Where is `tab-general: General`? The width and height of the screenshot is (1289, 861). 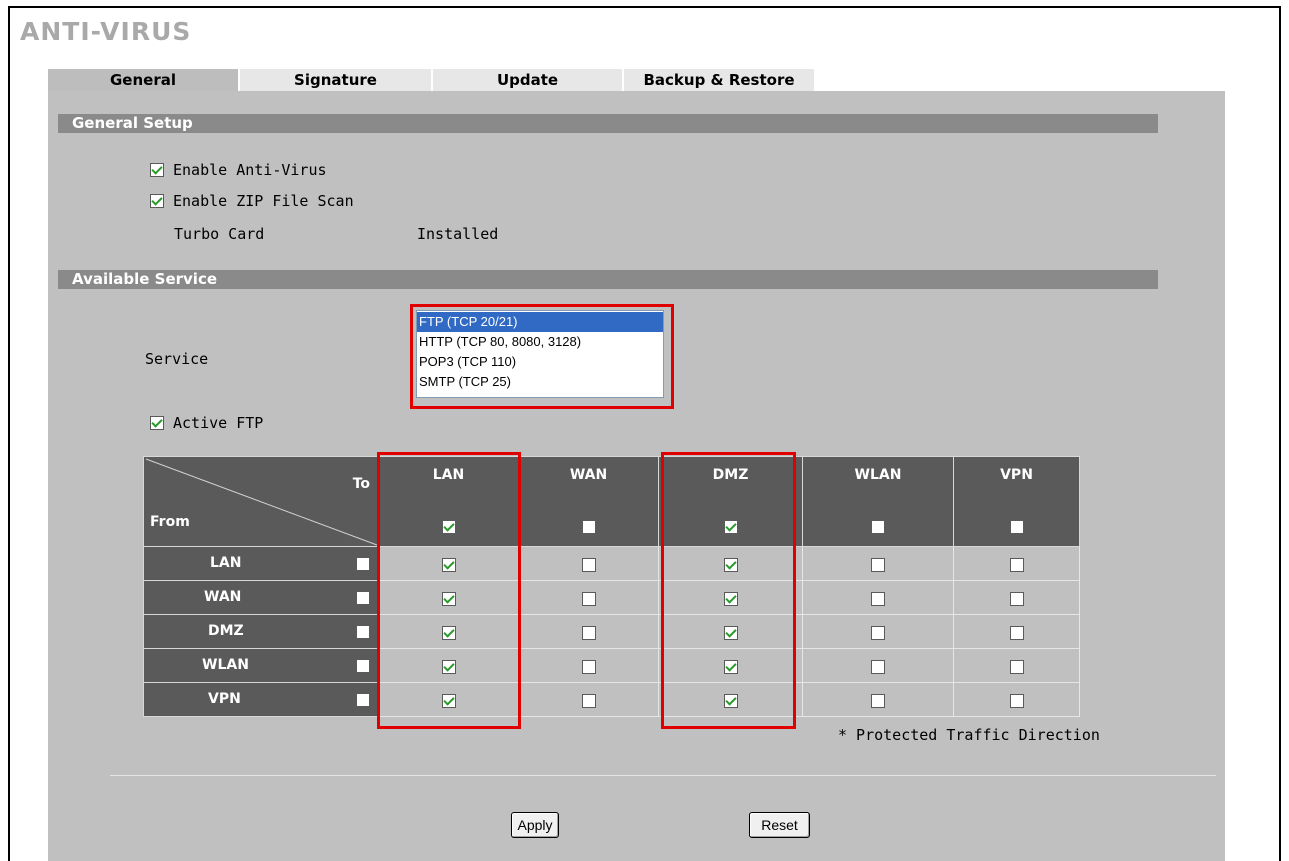 tab-general: General is located at coordinates (144, 80).